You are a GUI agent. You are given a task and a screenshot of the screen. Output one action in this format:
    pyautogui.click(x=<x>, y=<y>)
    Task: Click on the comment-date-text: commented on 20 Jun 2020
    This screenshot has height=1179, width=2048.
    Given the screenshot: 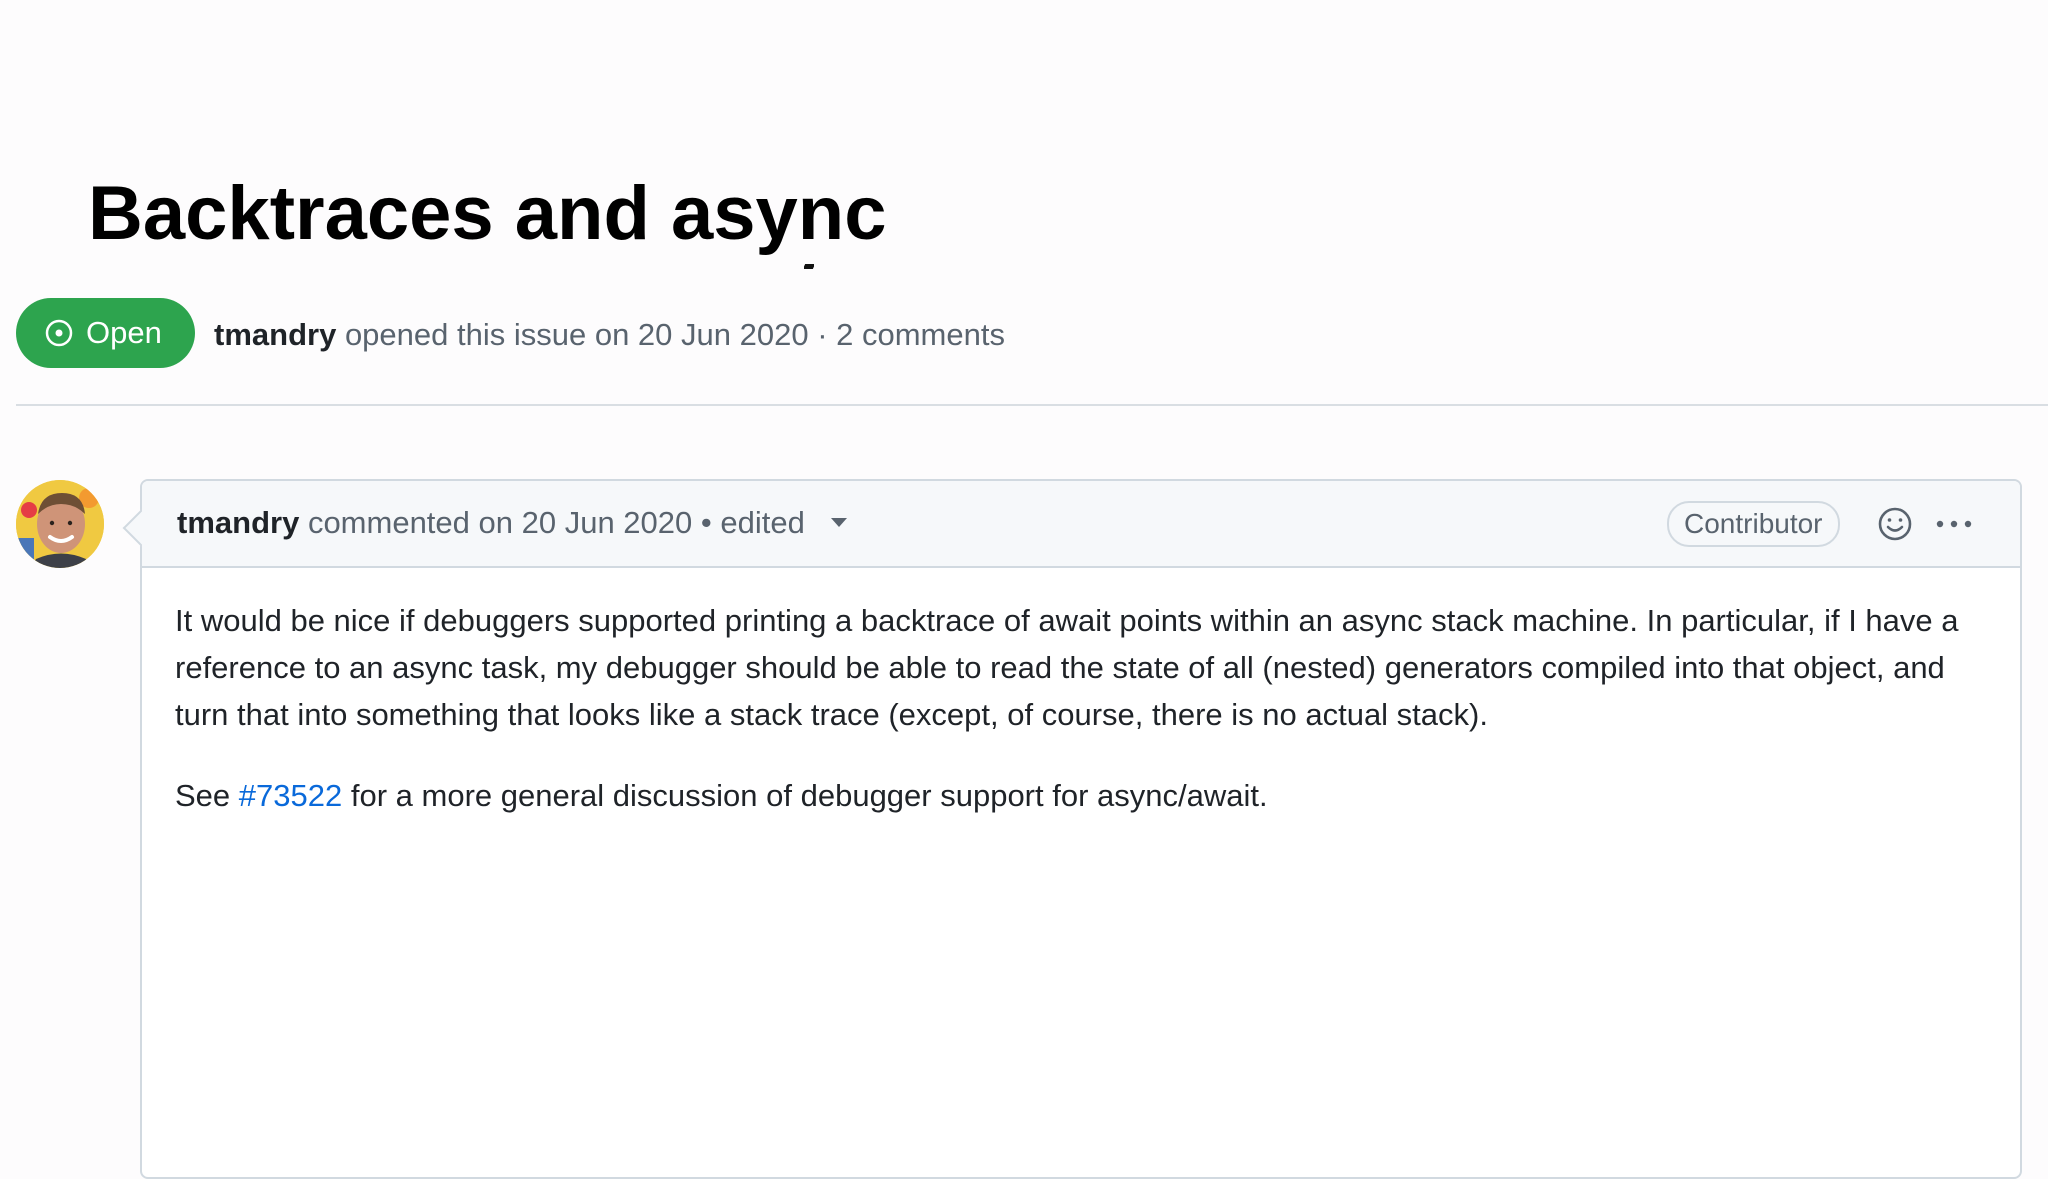 What is the action you would take?
    pyautogui.click(x=500, y=522)
    